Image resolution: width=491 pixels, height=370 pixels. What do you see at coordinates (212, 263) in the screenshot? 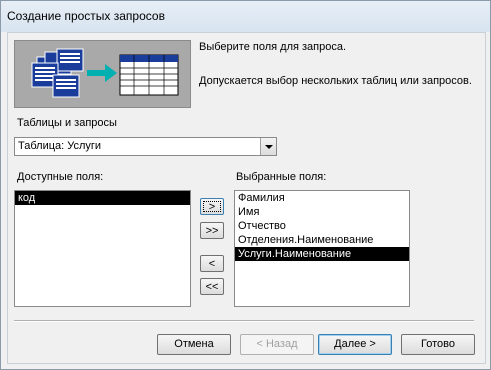
I see `remove-field-button: <` at bounding box center [212, 263].